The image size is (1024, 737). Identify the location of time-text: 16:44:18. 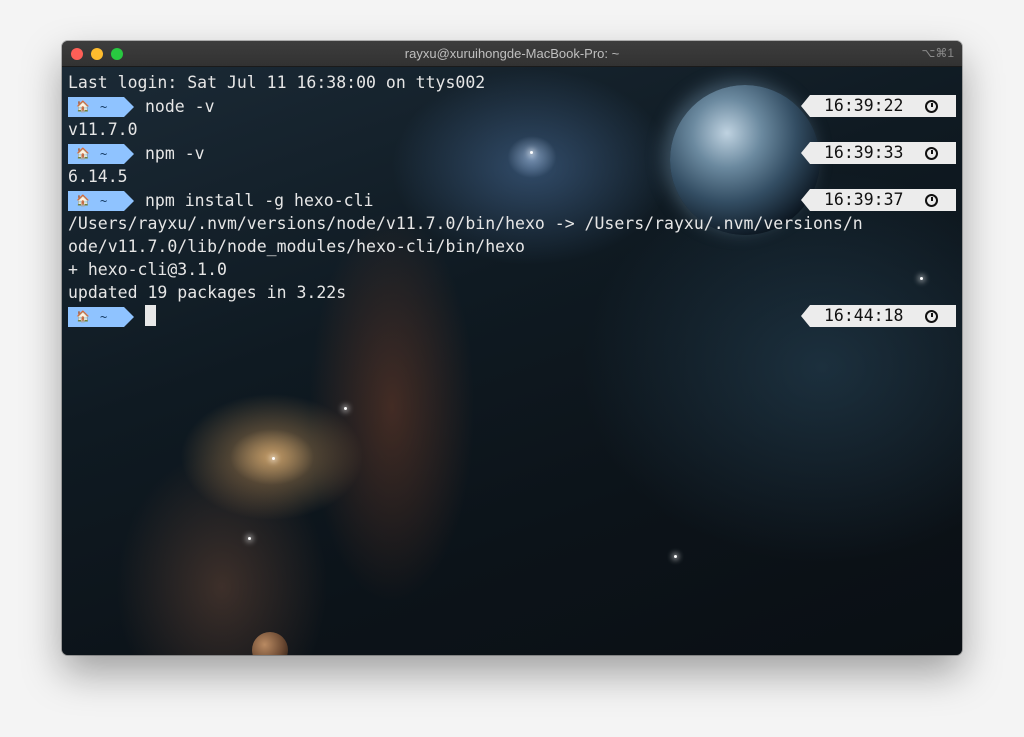
(864, 315).